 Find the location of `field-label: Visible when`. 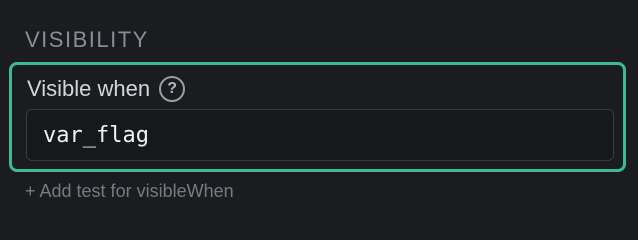

field-label: Visible when is located at coordinates (89, 88).